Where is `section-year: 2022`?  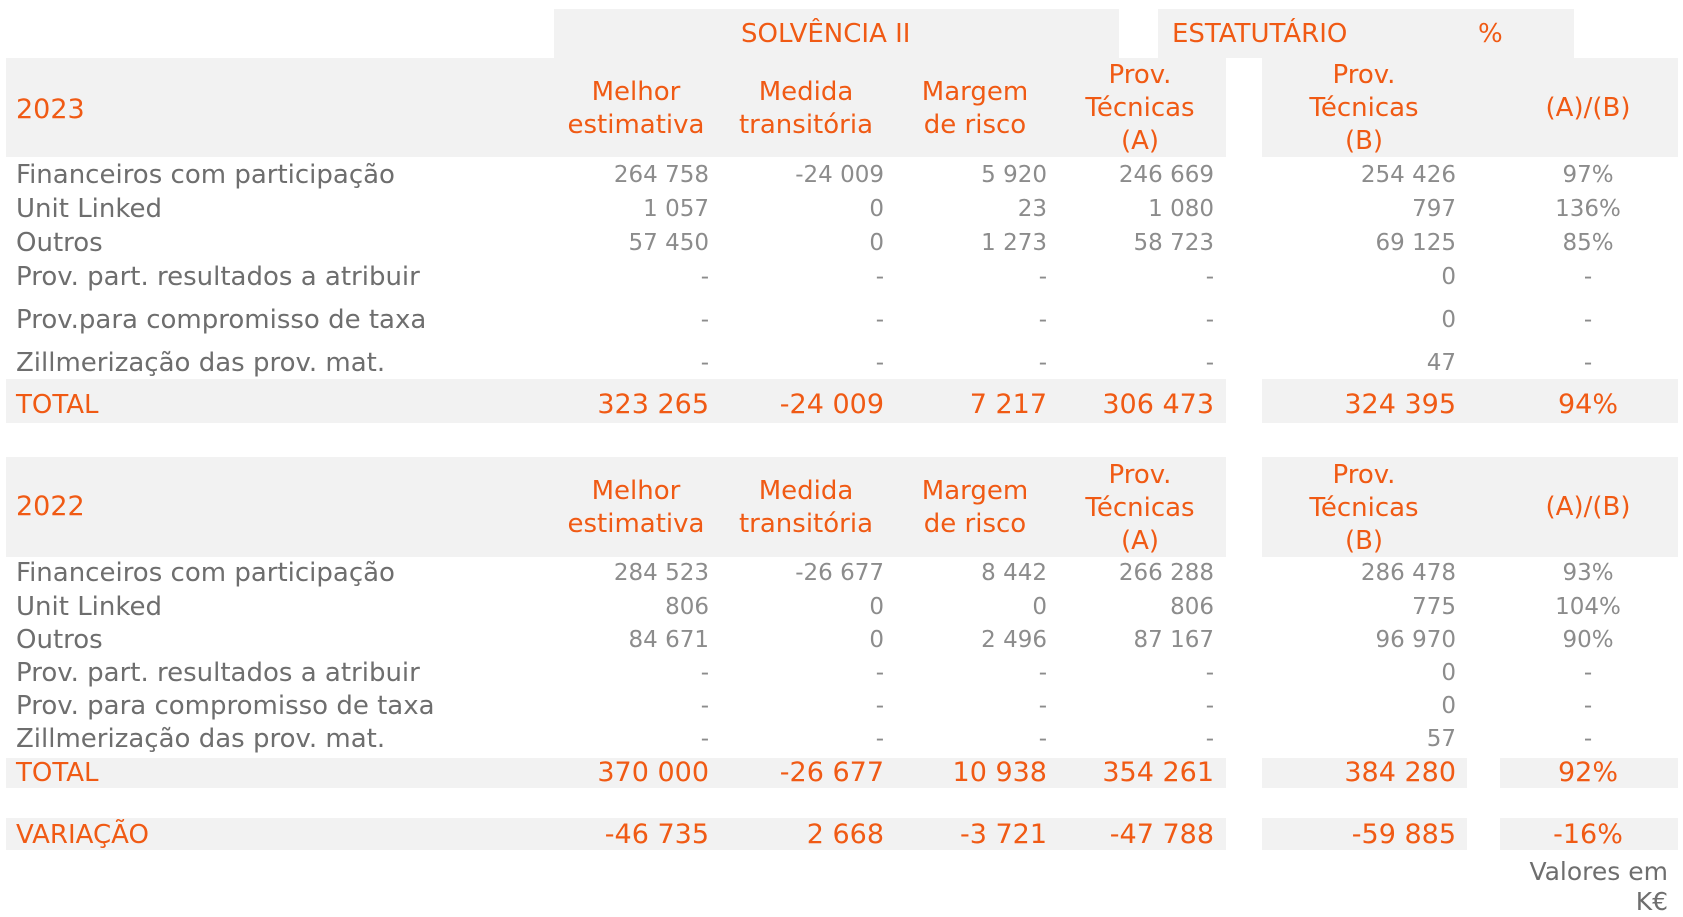
section-year: 2022 is located at coordinates (50, 506).